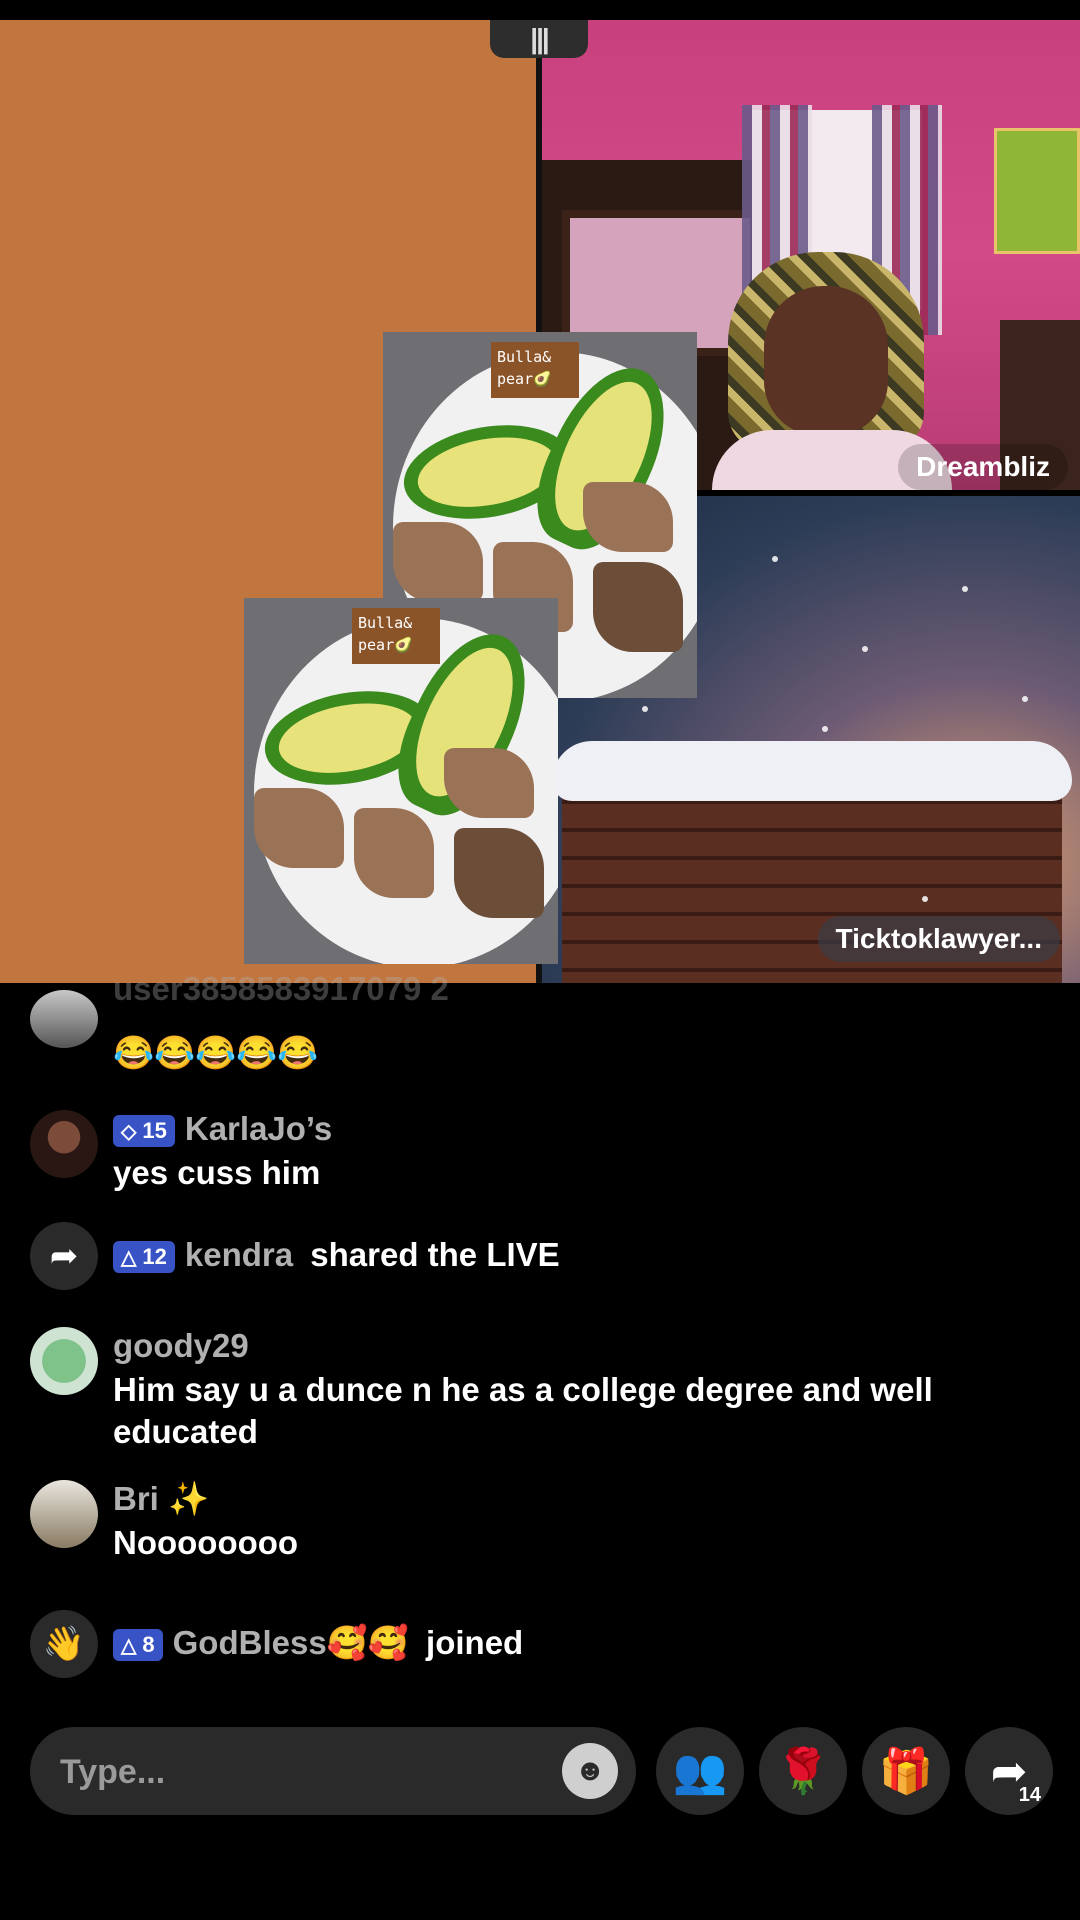 This screenshot has height=1920, width=1080. What do you see at coordinates (144, 1257) in the screenshot?
I see `level-badge: △ 12` at bounding box center [144, 1257].